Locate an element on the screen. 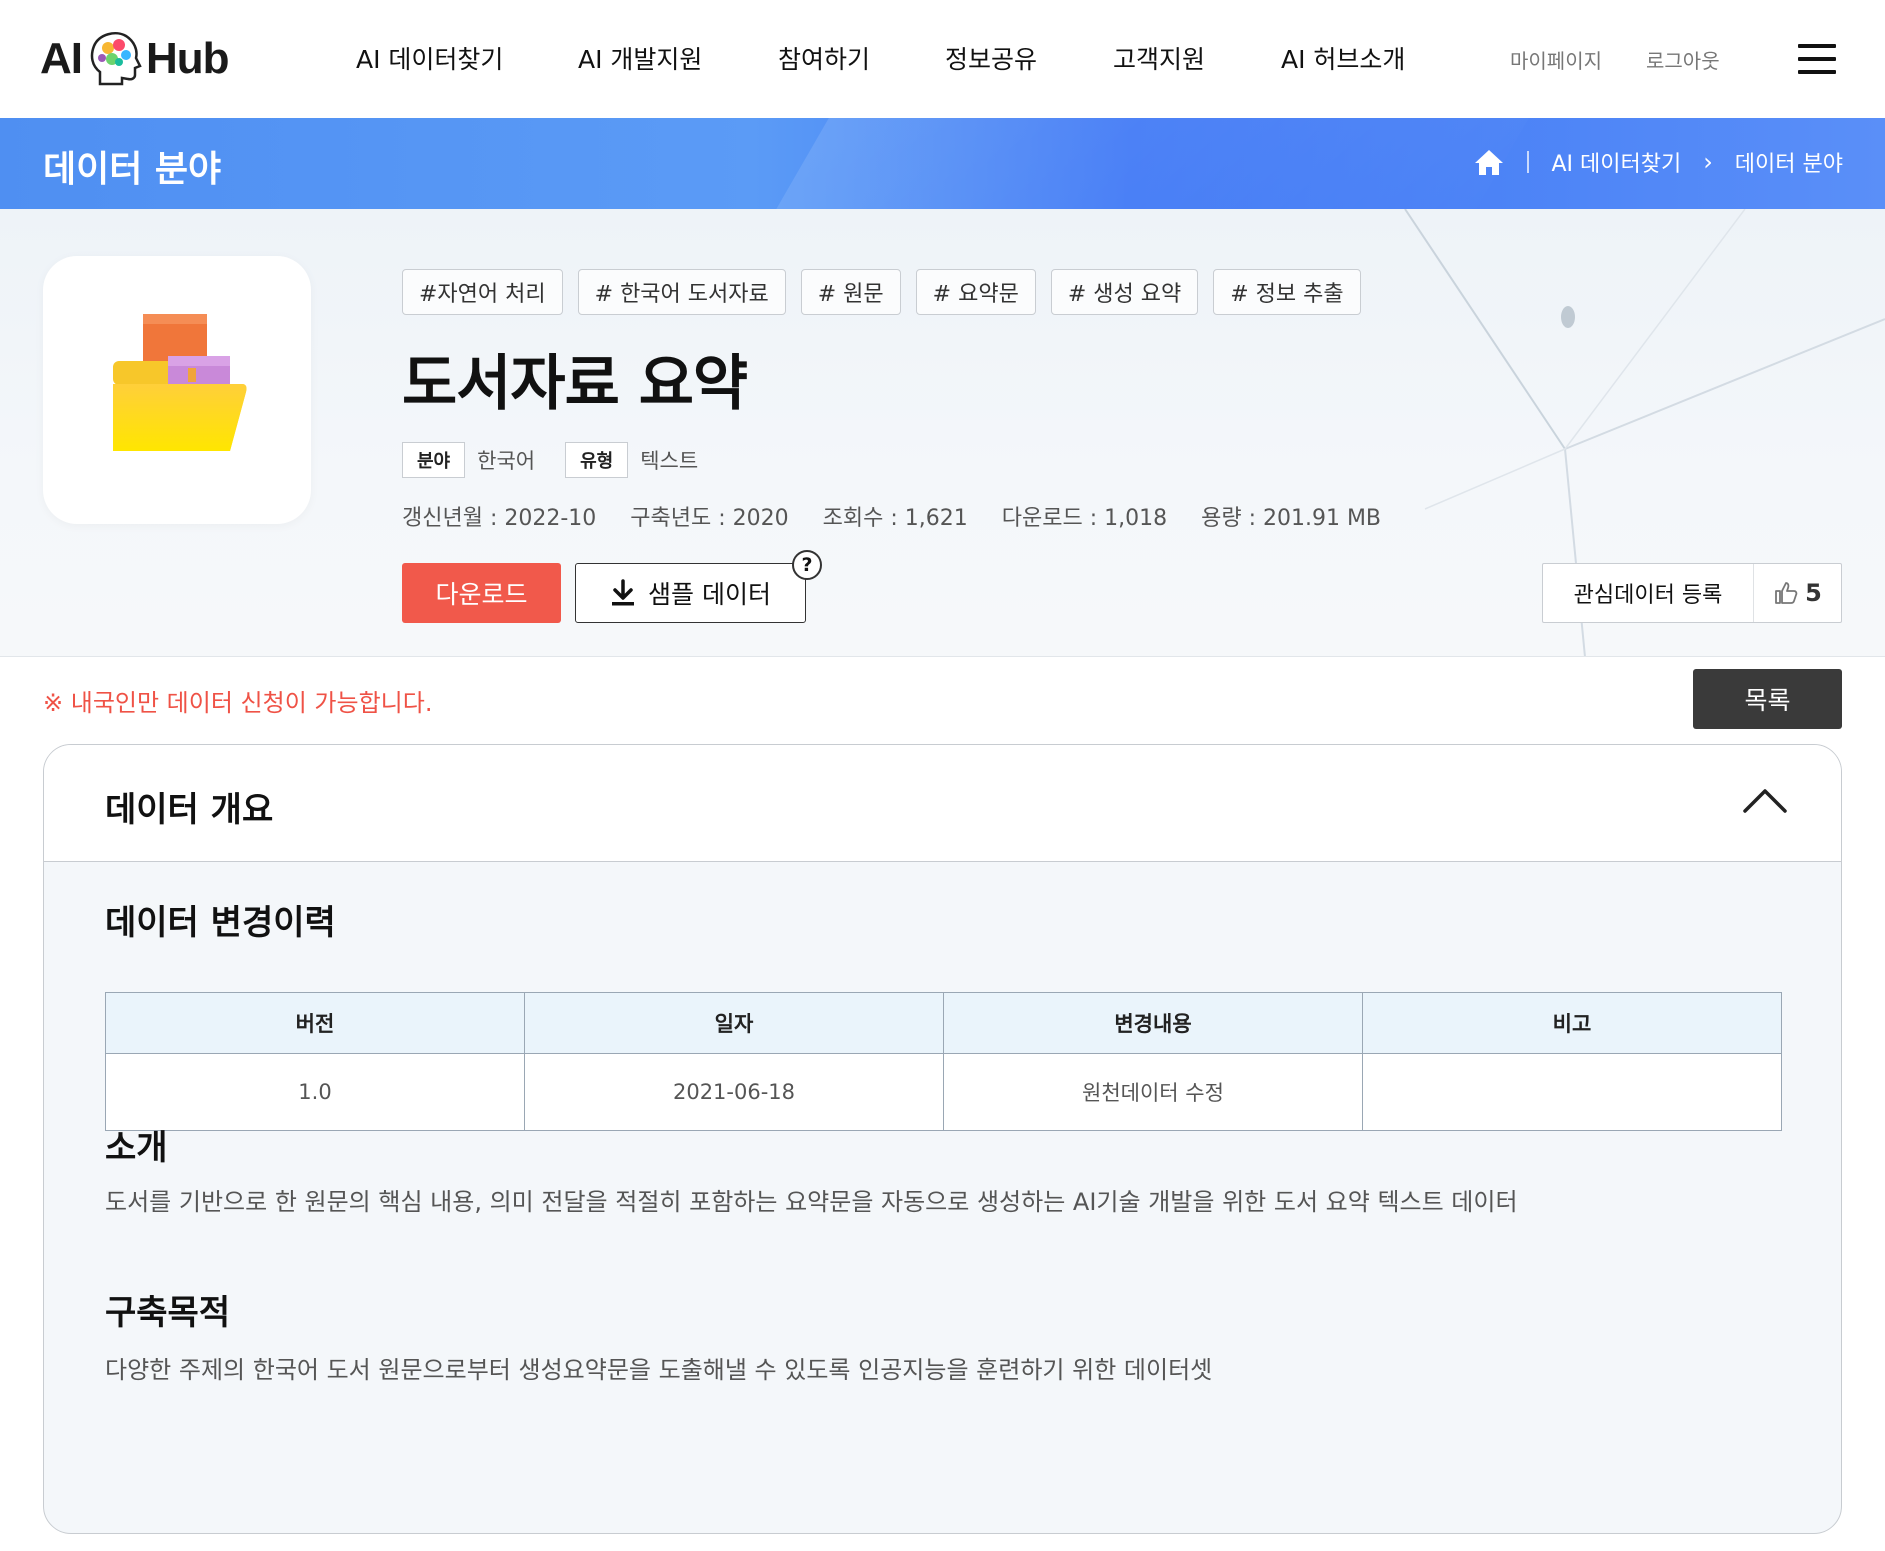 The image size is (1885, 1551). cell-date: 2021-06-18 is located at coordinates (734, 1092).